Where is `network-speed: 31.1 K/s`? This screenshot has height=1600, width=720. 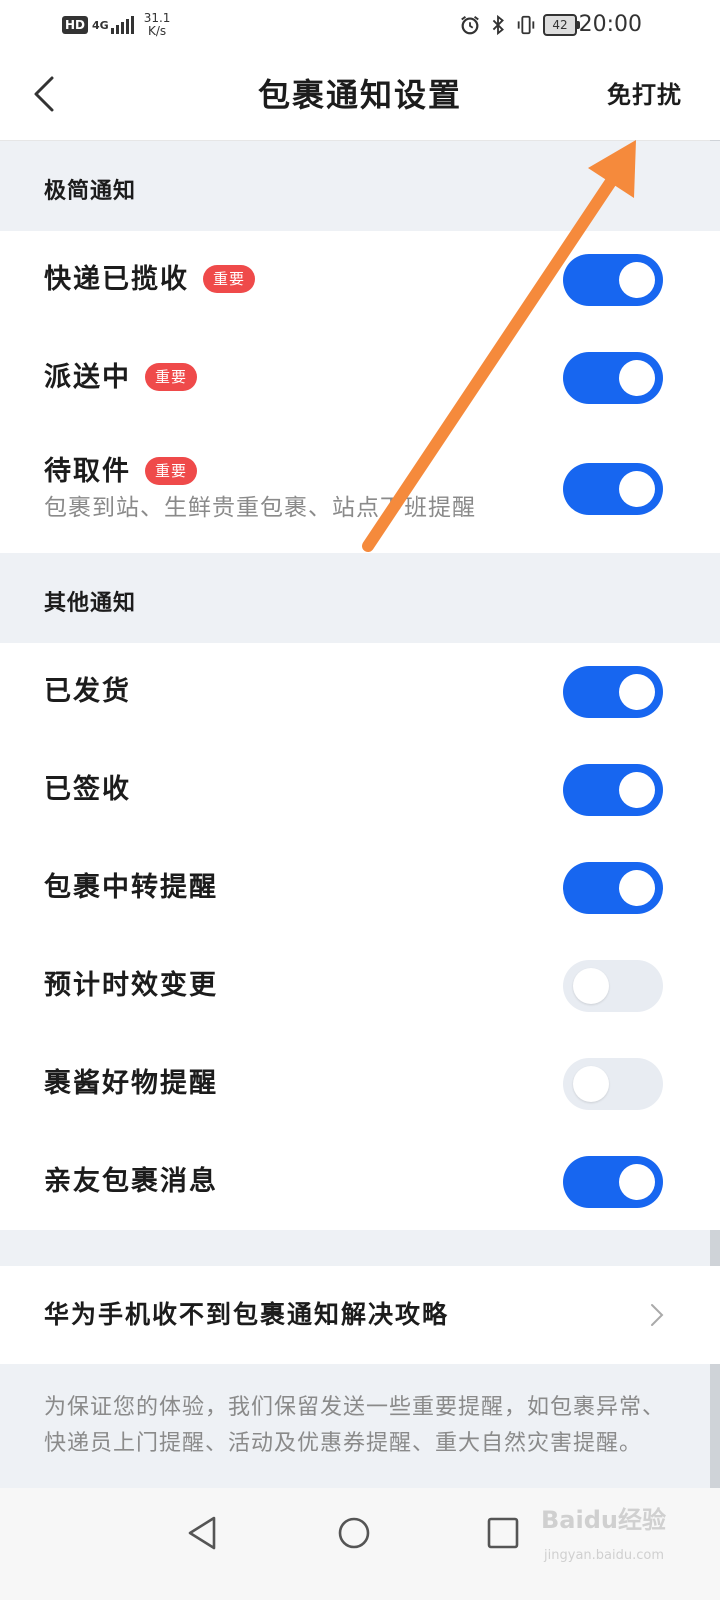
network-speed: 31.1 K/s is located at coordinates (157, 25).